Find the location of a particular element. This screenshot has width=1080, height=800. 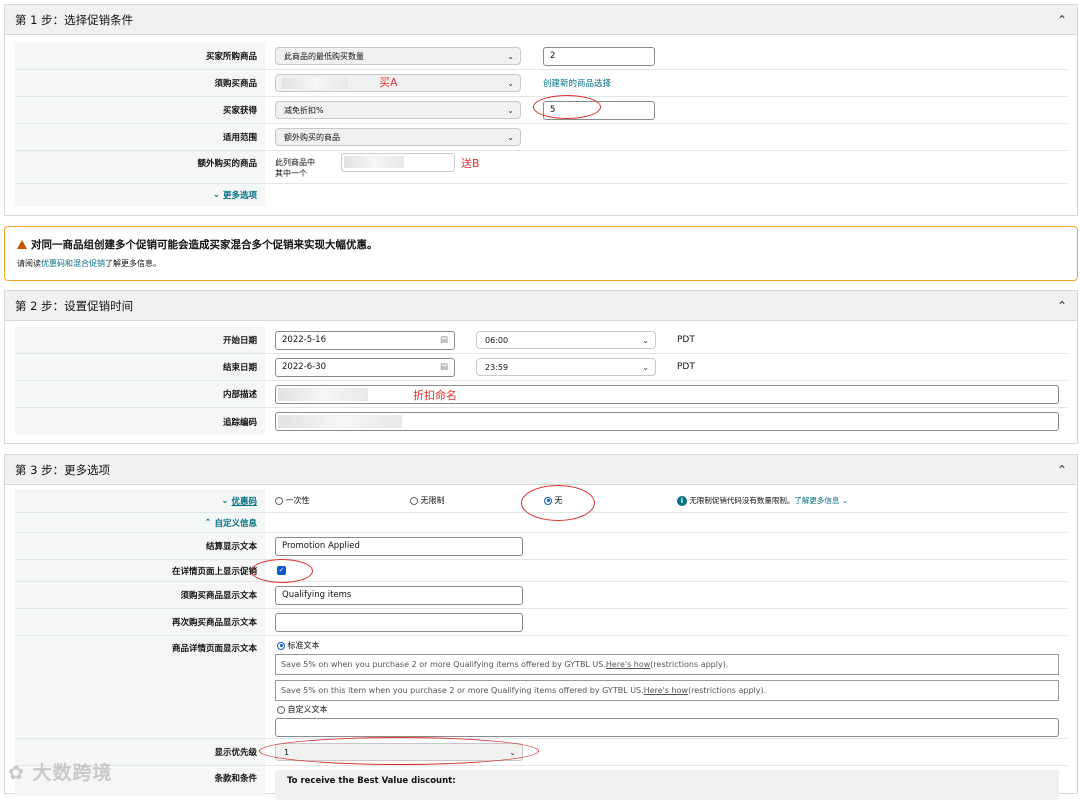

applies-select: 额外购买的商品 ⌄ is located at coordinates (398, 137).